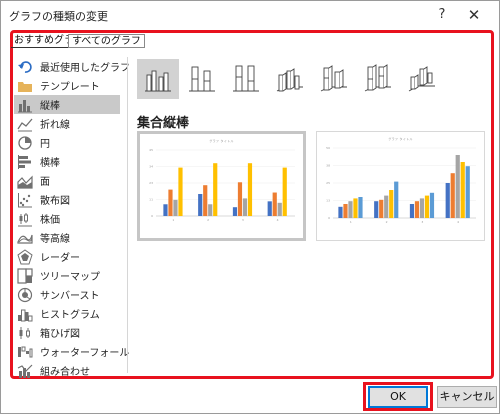  I want to click on sidebar-item-label: 折れ線, so click(55, 125).